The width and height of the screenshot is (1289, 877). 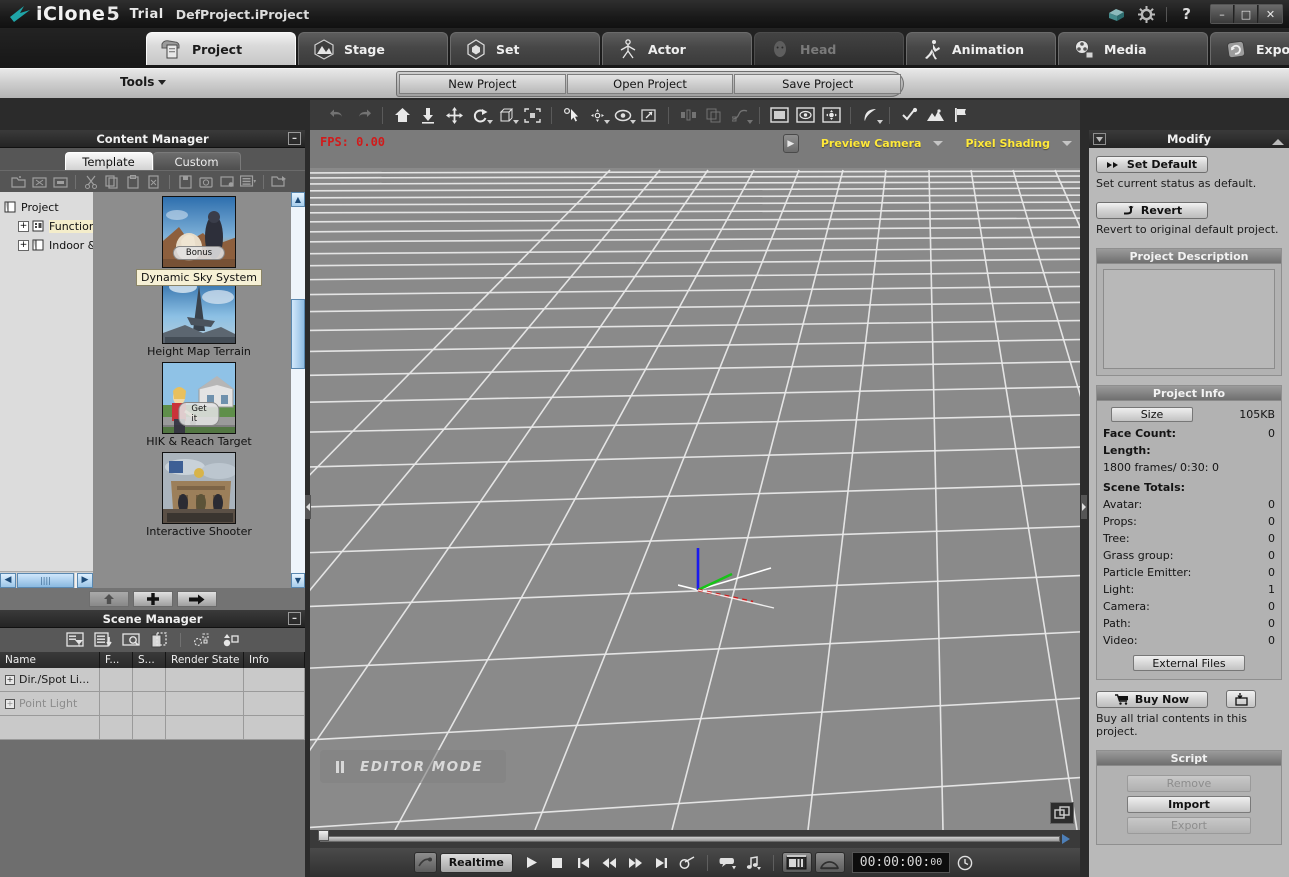 I want to click on rewind-button, so click(x=609, y=862).